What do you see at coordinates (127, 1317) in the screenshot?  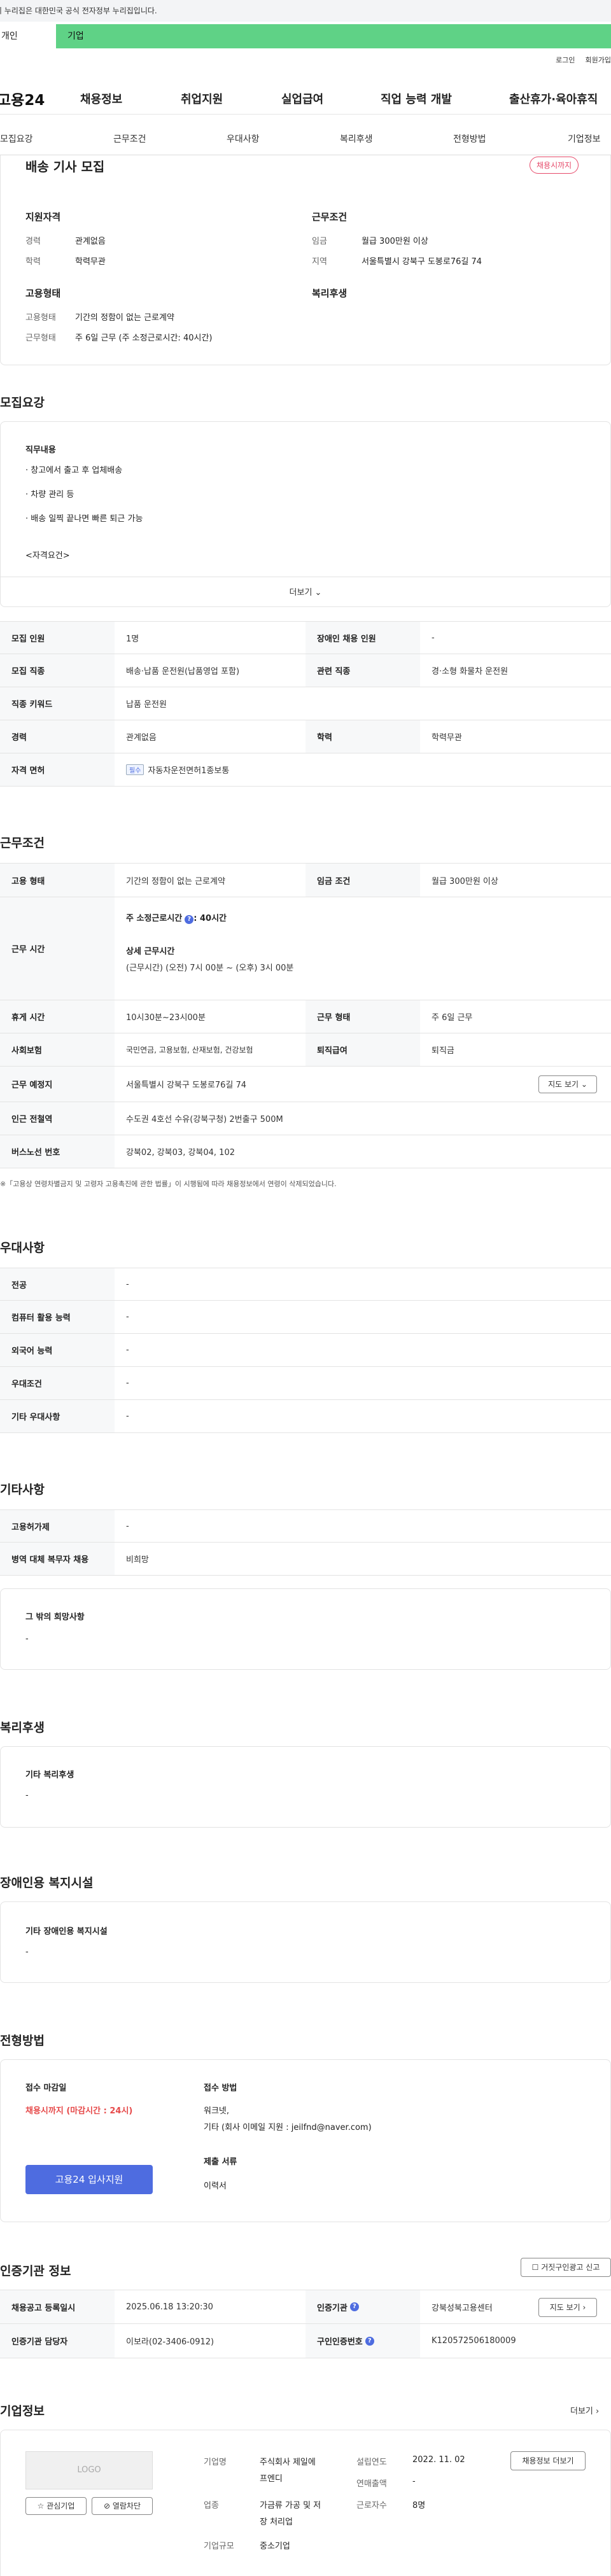 I see `td-computer: -` at bounding box center [127, 1317].